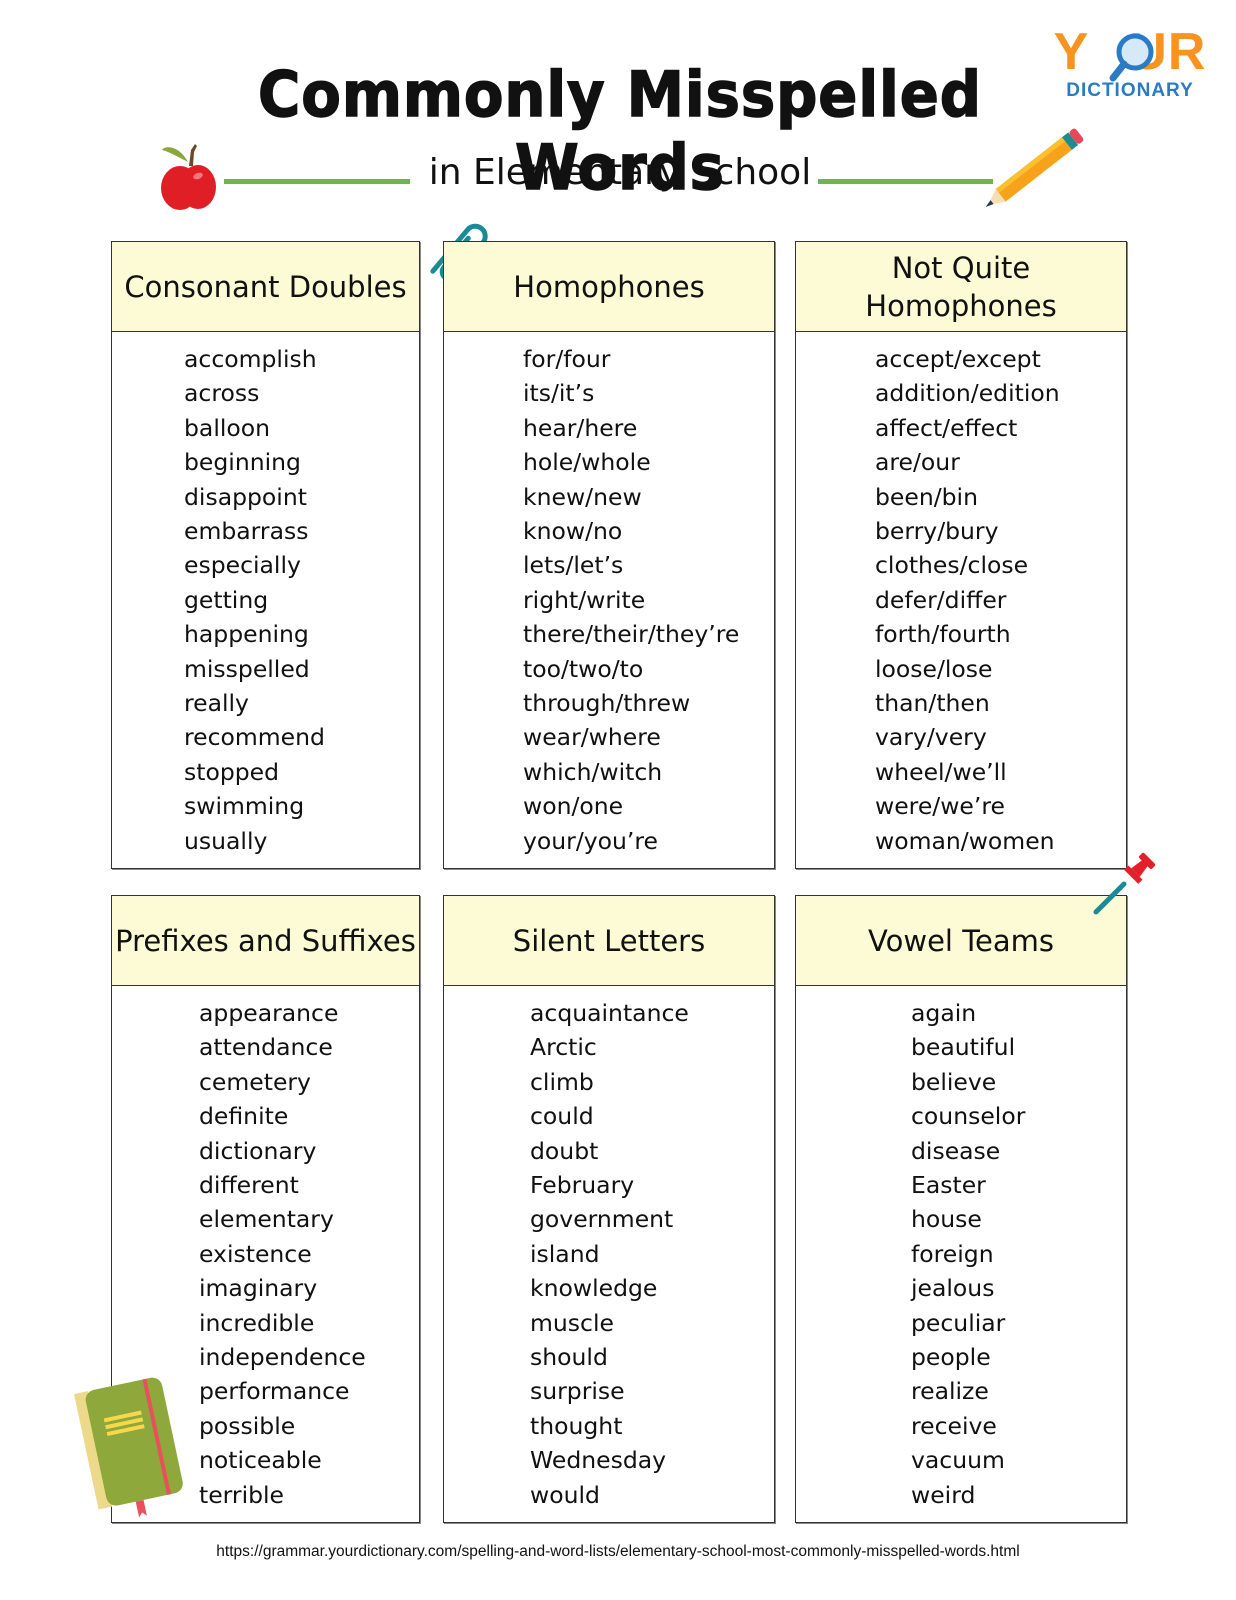 This screenshot has width=1236, height=1600. I want to click on word-item: getting, so click(226, 599).